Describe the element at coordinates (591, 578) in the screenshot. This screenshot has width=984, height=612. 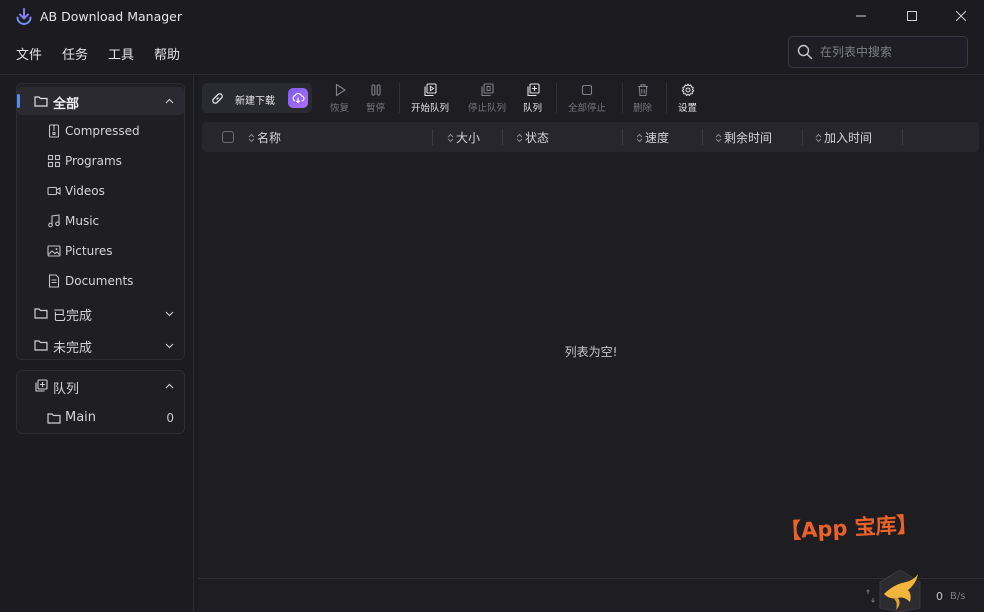
I see `status-bar-divider` at that location.